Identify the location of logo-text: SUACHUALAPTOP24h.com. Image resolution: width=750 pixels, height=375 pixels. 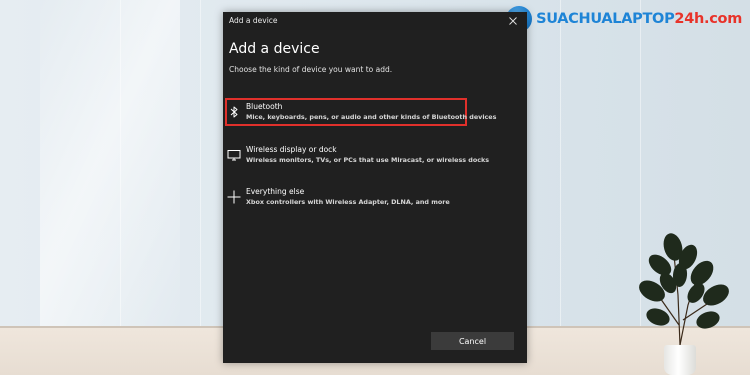
(639, 19).